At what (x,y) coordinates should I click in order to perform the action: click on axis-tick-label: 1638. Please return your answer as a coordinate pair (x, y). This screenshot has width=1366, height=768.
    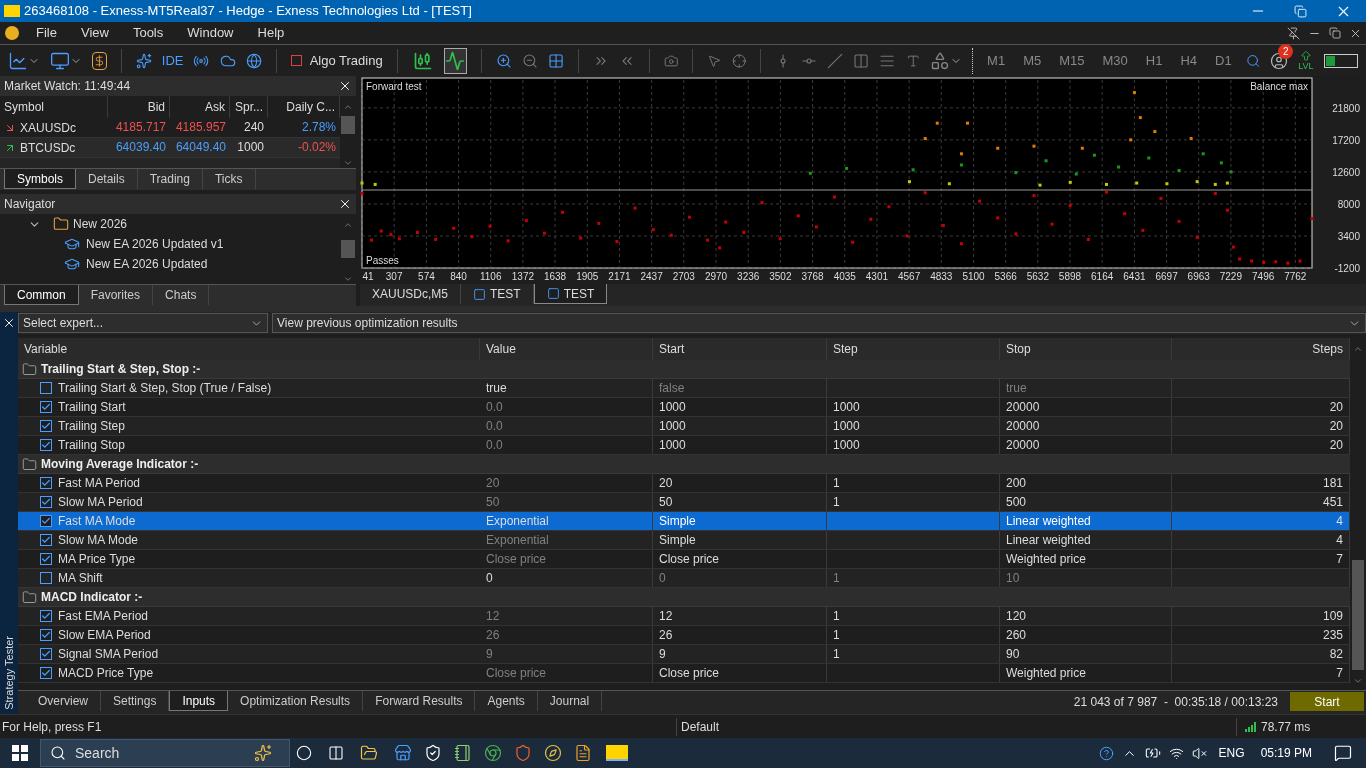
    Looking at the image, I should click on (555, 276).